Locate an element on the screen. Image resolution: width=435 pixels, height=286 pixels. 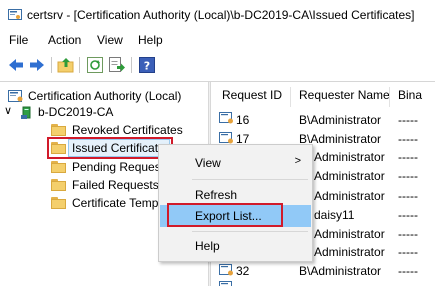
context-menu: View > Refresh Export List... Help is located at coordinates (235, 203).